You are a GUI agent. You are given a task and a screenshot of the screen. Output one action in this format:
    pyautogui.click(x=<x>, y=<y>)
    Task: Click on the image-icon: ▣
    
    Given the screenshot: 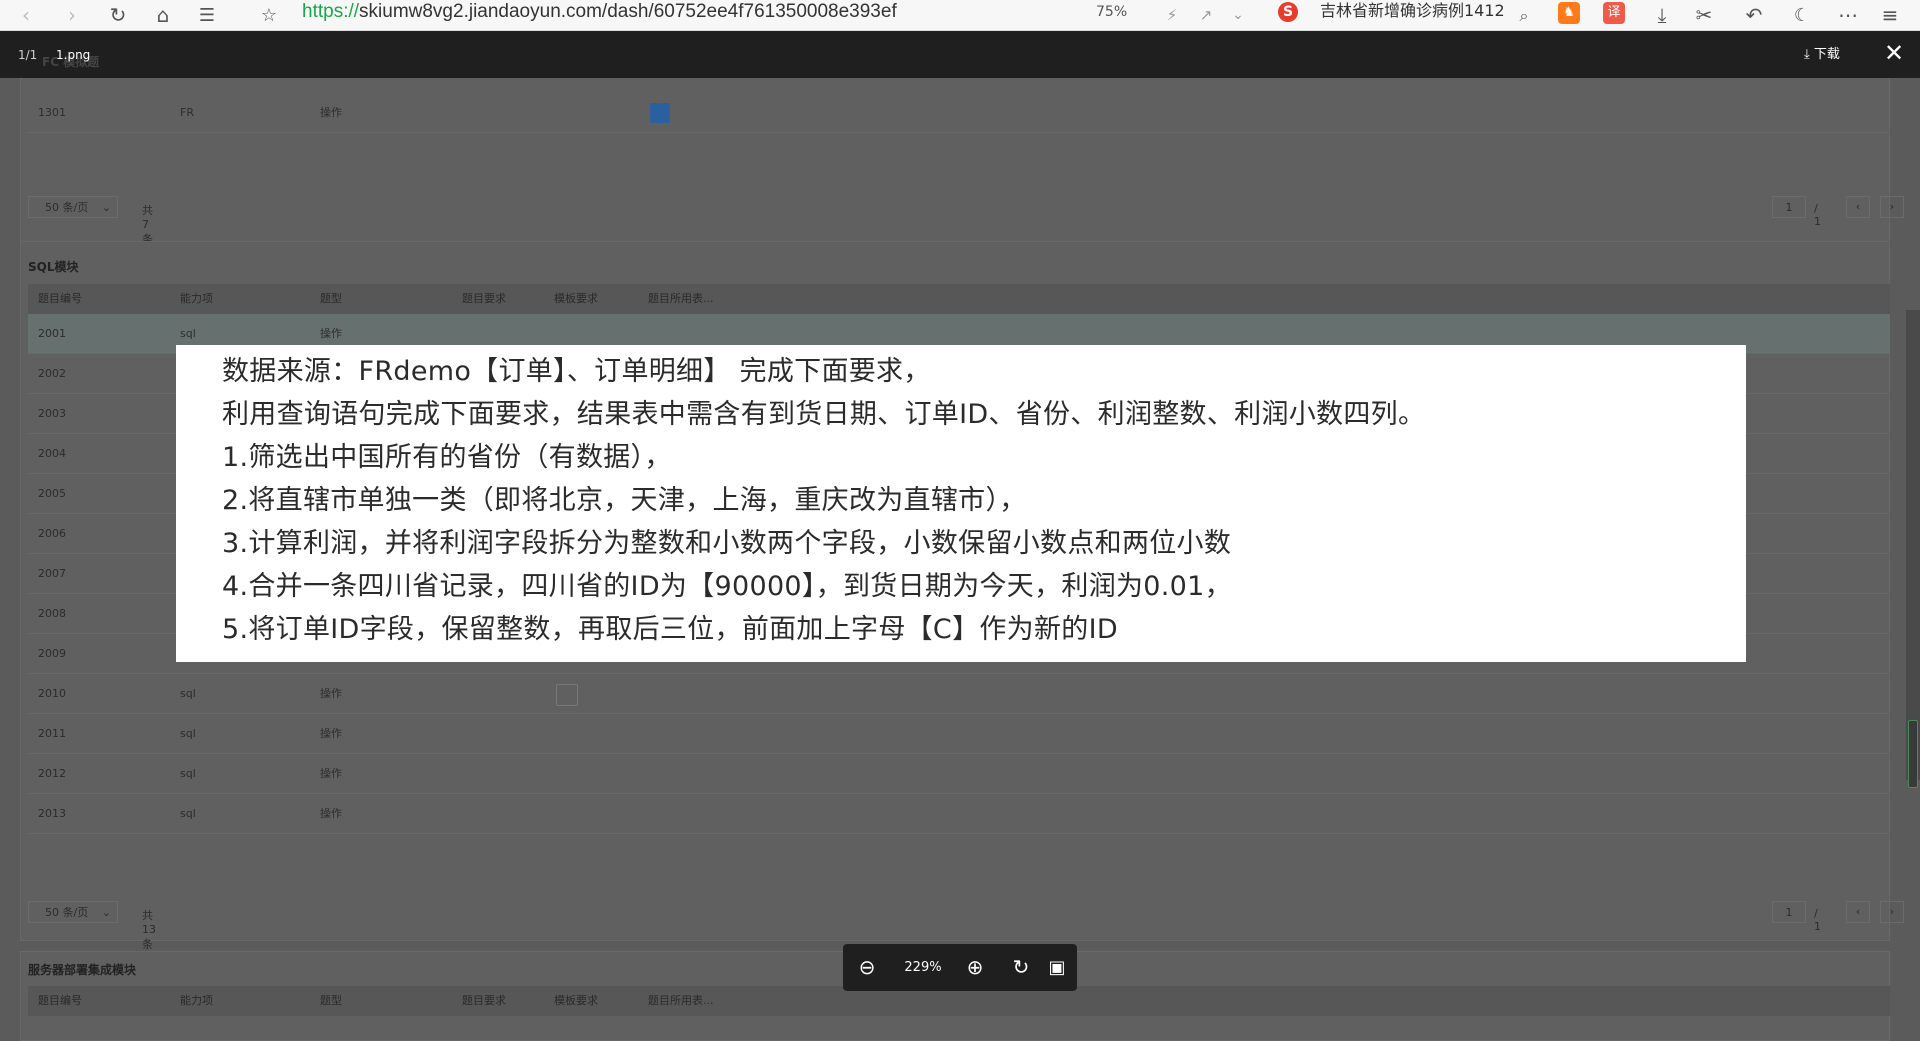 What is the action you would take?
    pyautogui.click(x=1057, y=967)
    